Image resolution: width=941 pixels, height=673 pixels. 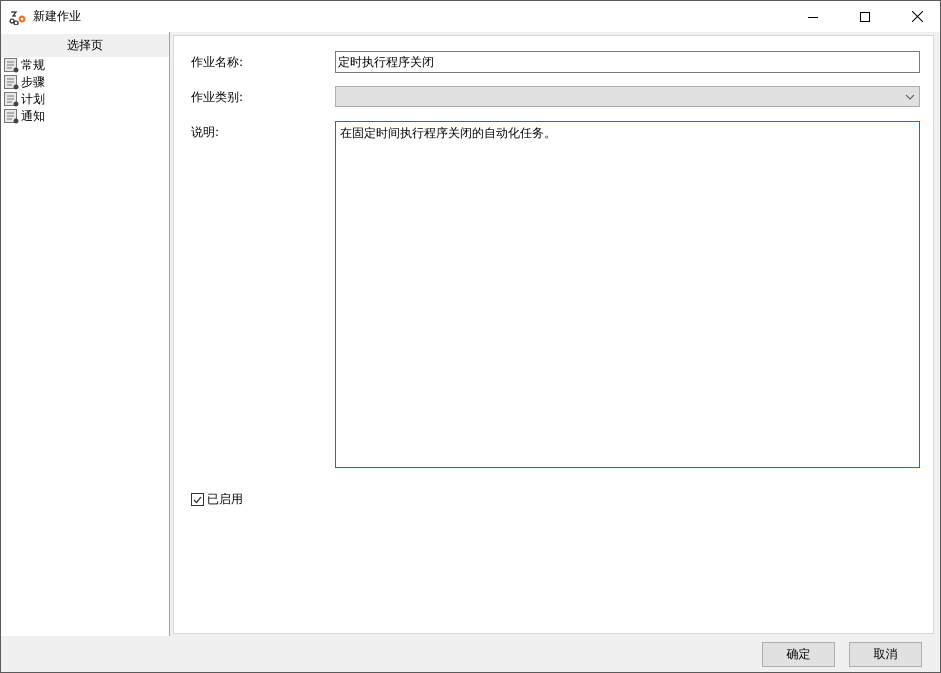 What do you see at coordinates (627, 62) in the screenshot?
I see `name-field: 定时执行程序关闭` at bounding box center [627, 62].